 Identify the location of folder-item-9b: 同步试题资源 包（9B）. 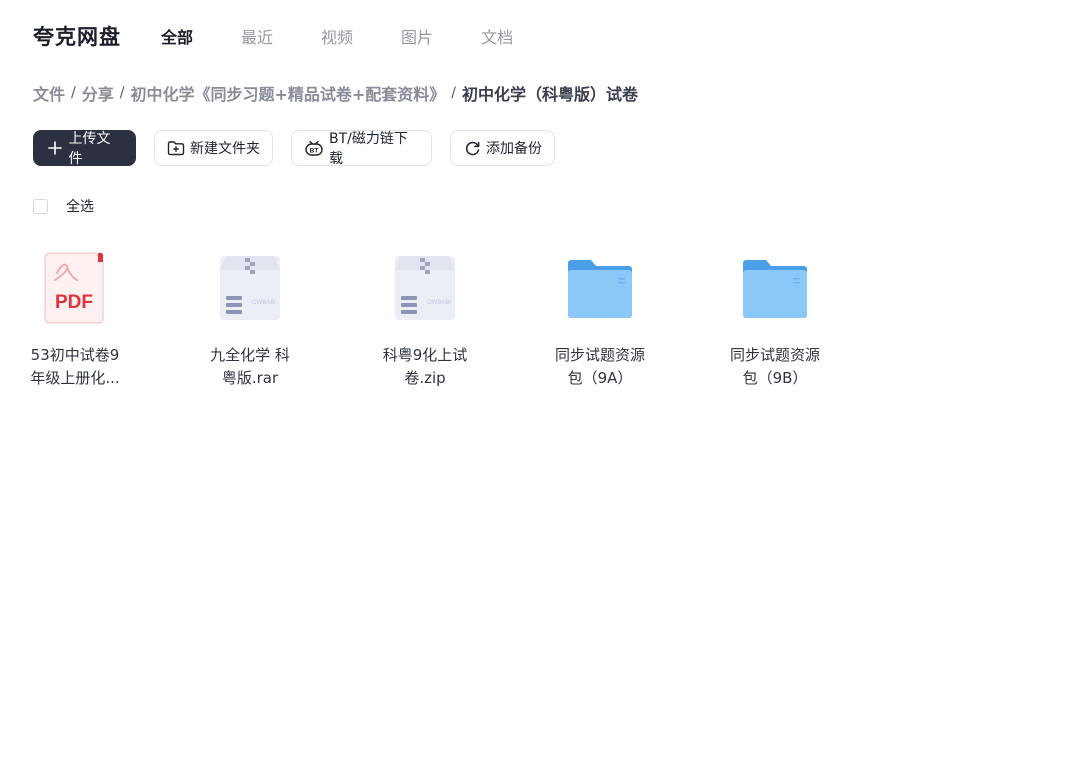
(775, 319).